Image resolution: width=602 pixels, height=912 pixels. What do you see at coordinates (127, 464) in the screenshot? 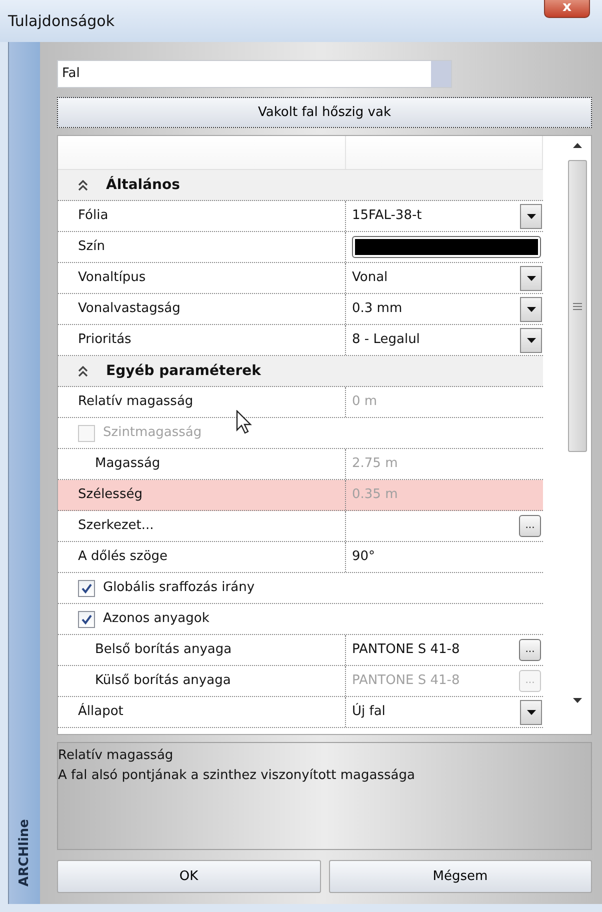
I see `property-label: Magasság` at bounding box center [127, 464].